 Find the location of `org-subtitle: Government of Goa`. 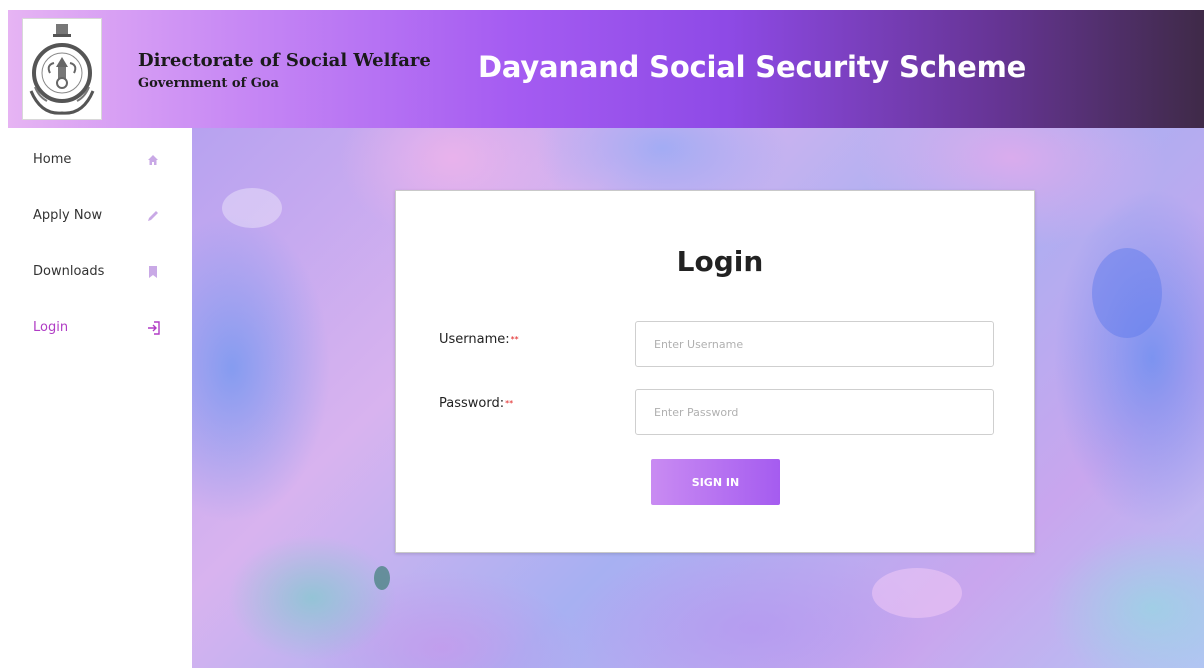

org-subtitle: Government of Goa is located at coordinates (208, 83).